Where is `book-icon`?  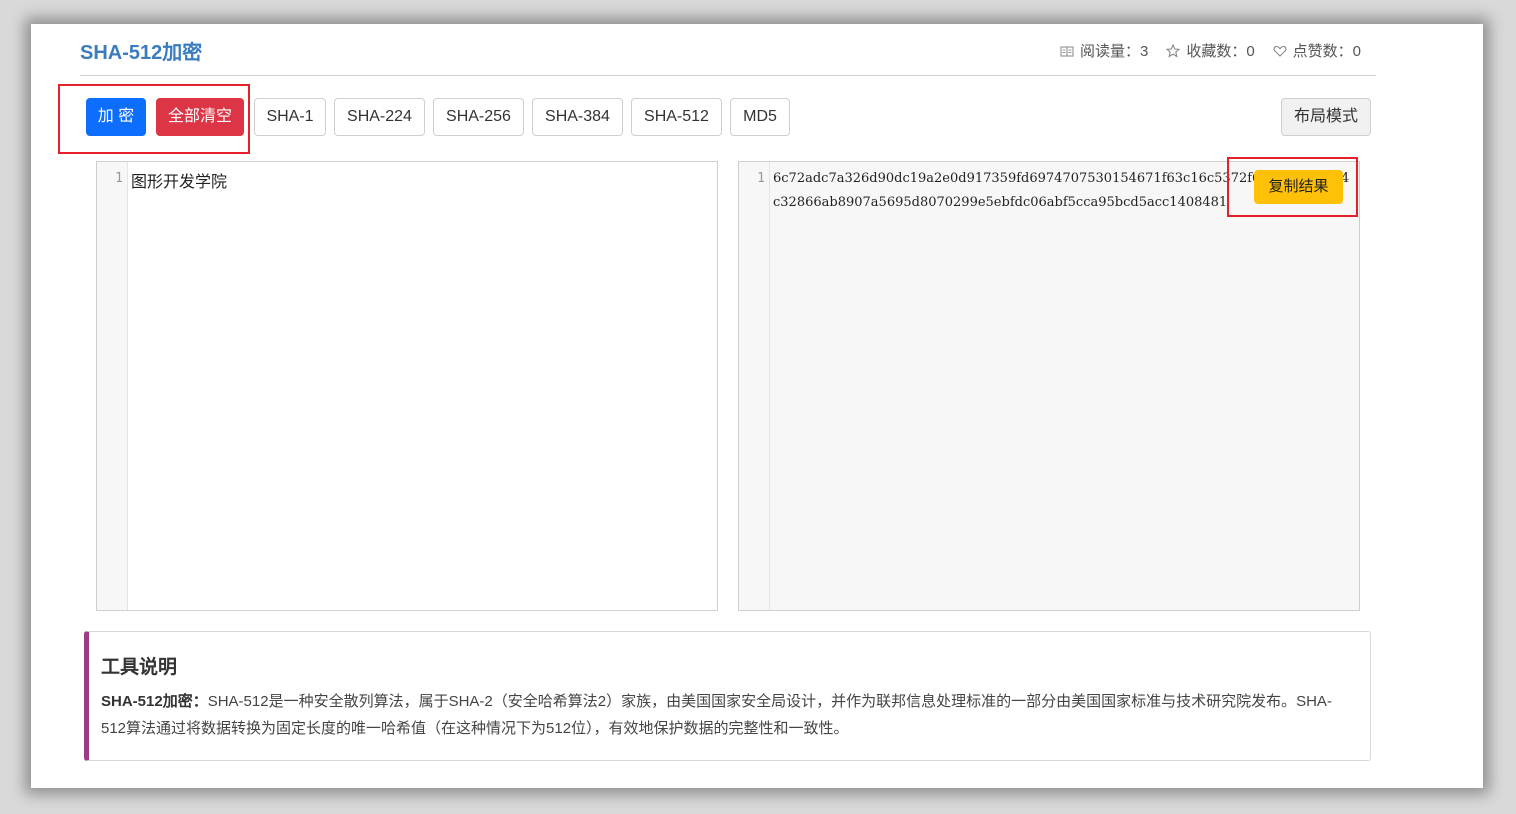 book-icon is located at coordinates (1067, 51).